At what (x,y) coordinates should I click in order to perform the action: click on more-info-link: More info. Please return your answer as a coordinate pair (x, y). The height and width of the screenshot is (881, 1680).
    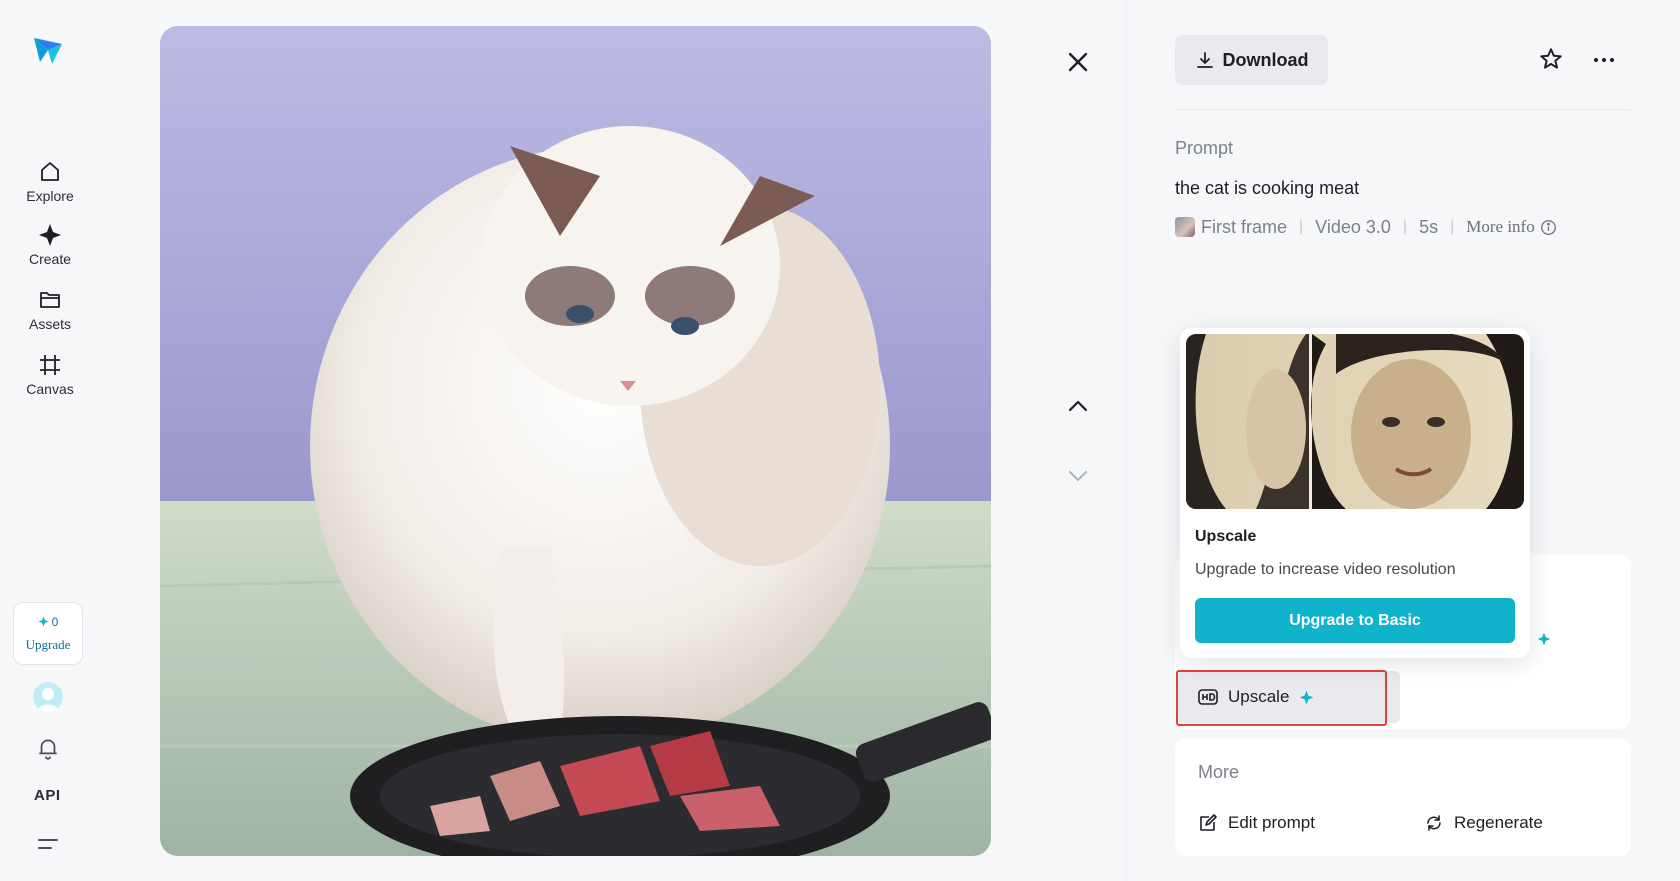
    Looking at the image, I should click on (1511, 227).